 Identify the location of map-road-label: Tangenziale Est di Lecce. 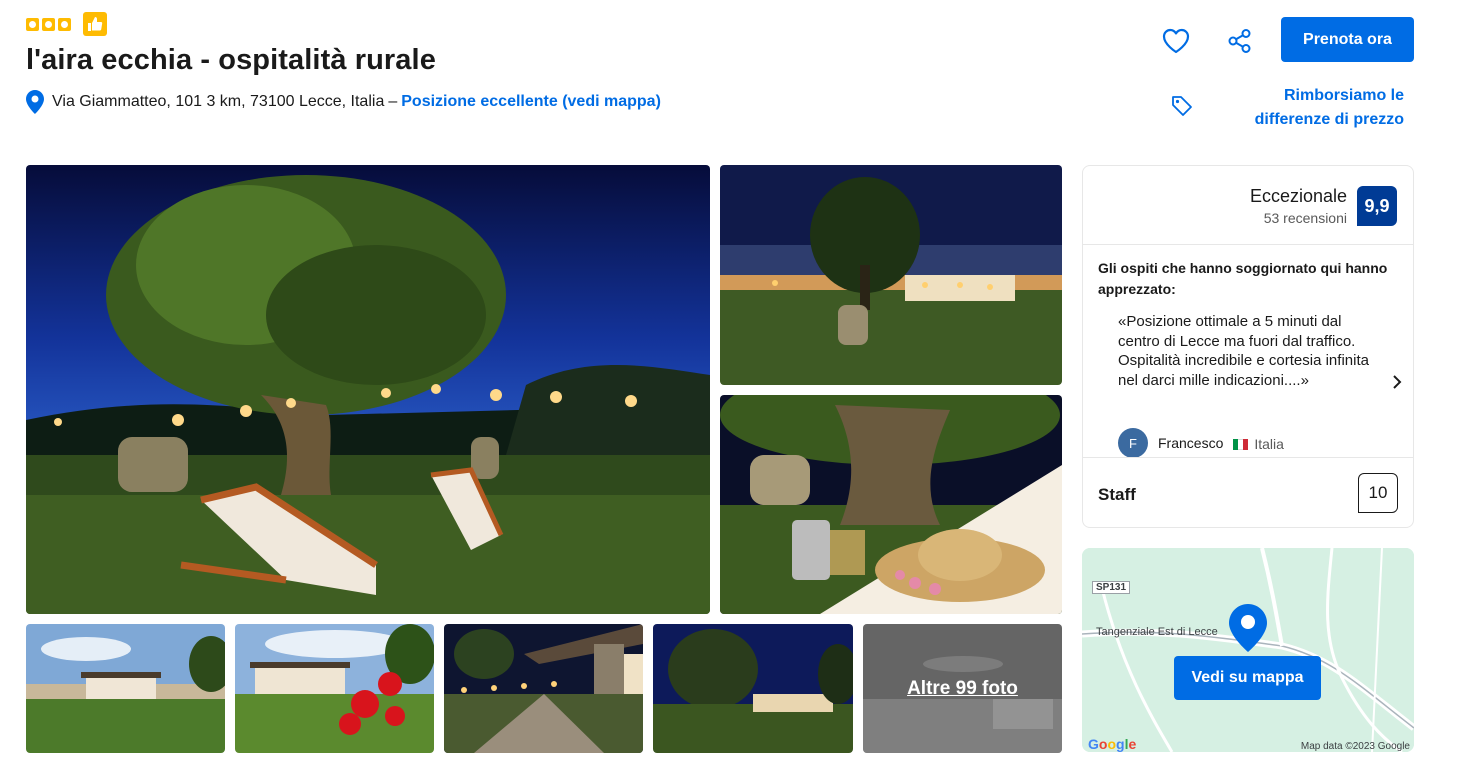
(1157, 632).